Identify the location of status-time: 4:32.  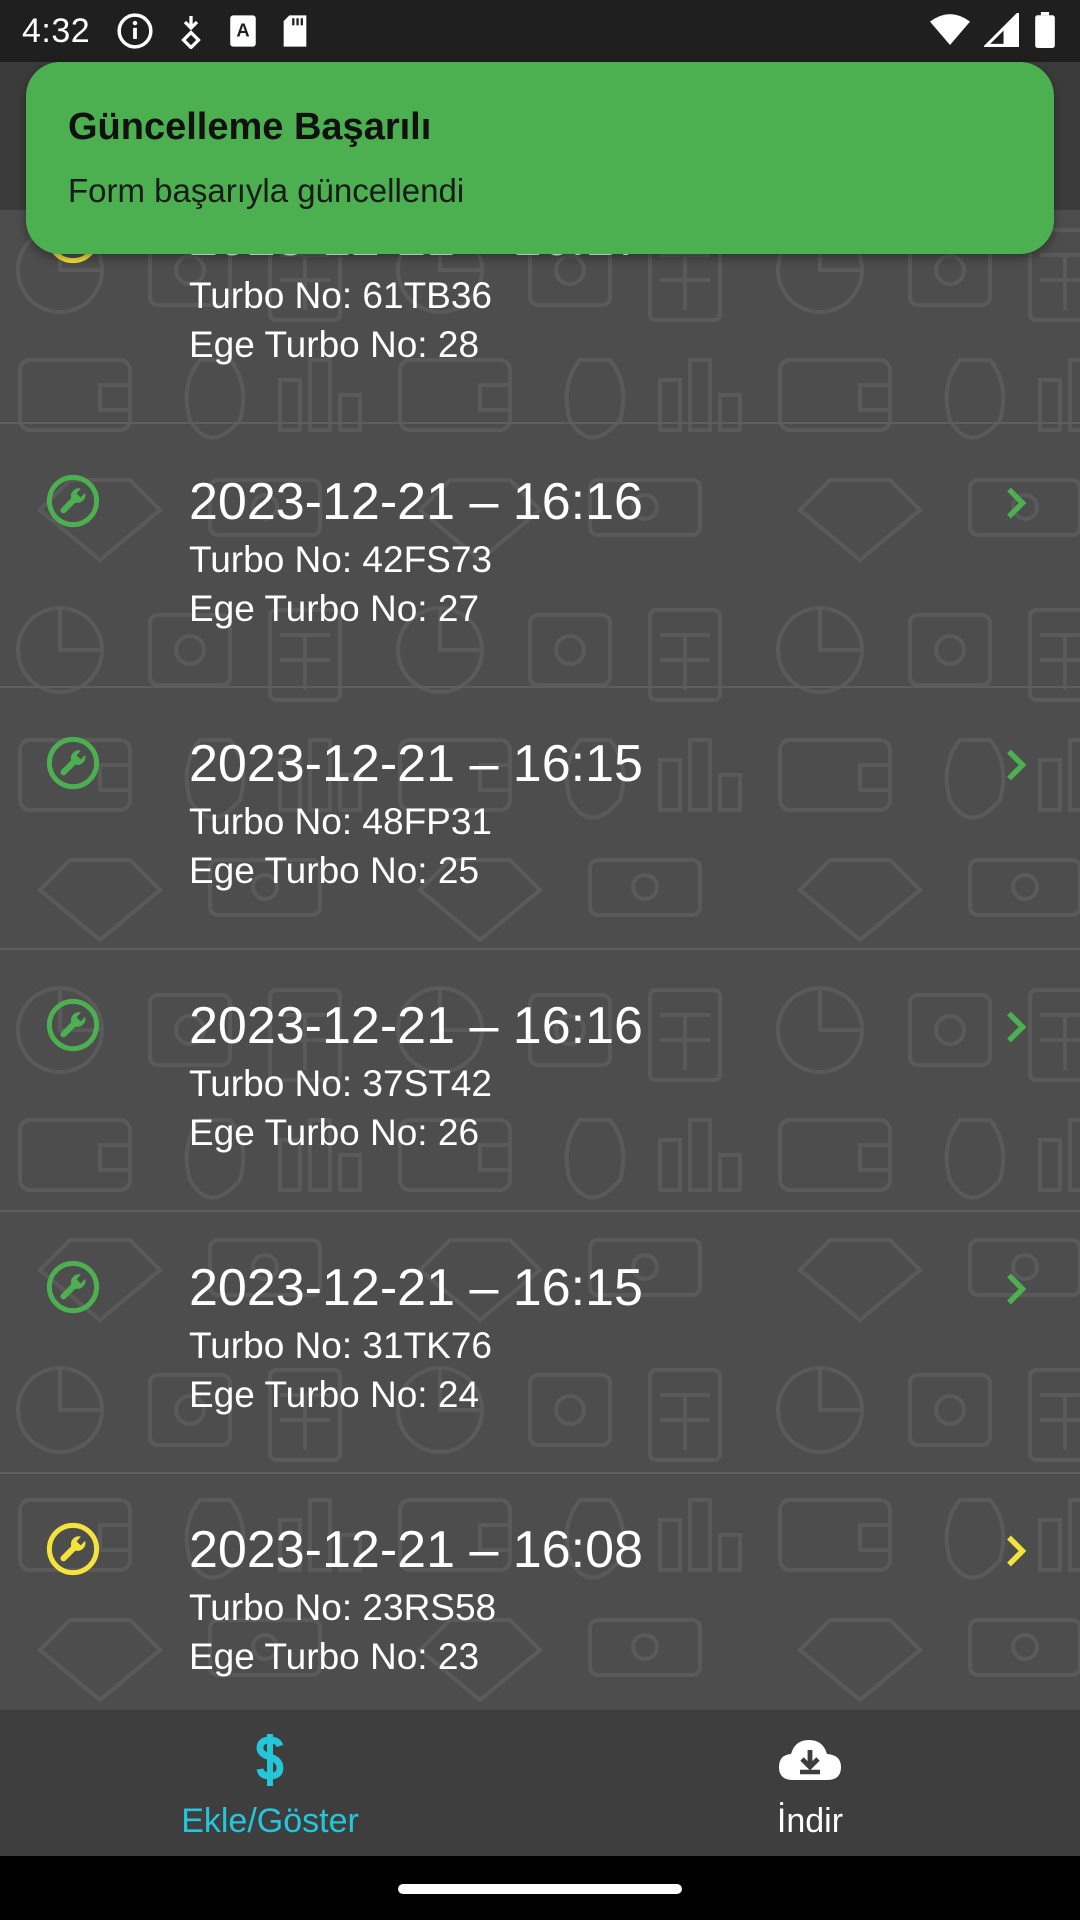
(56, 30).